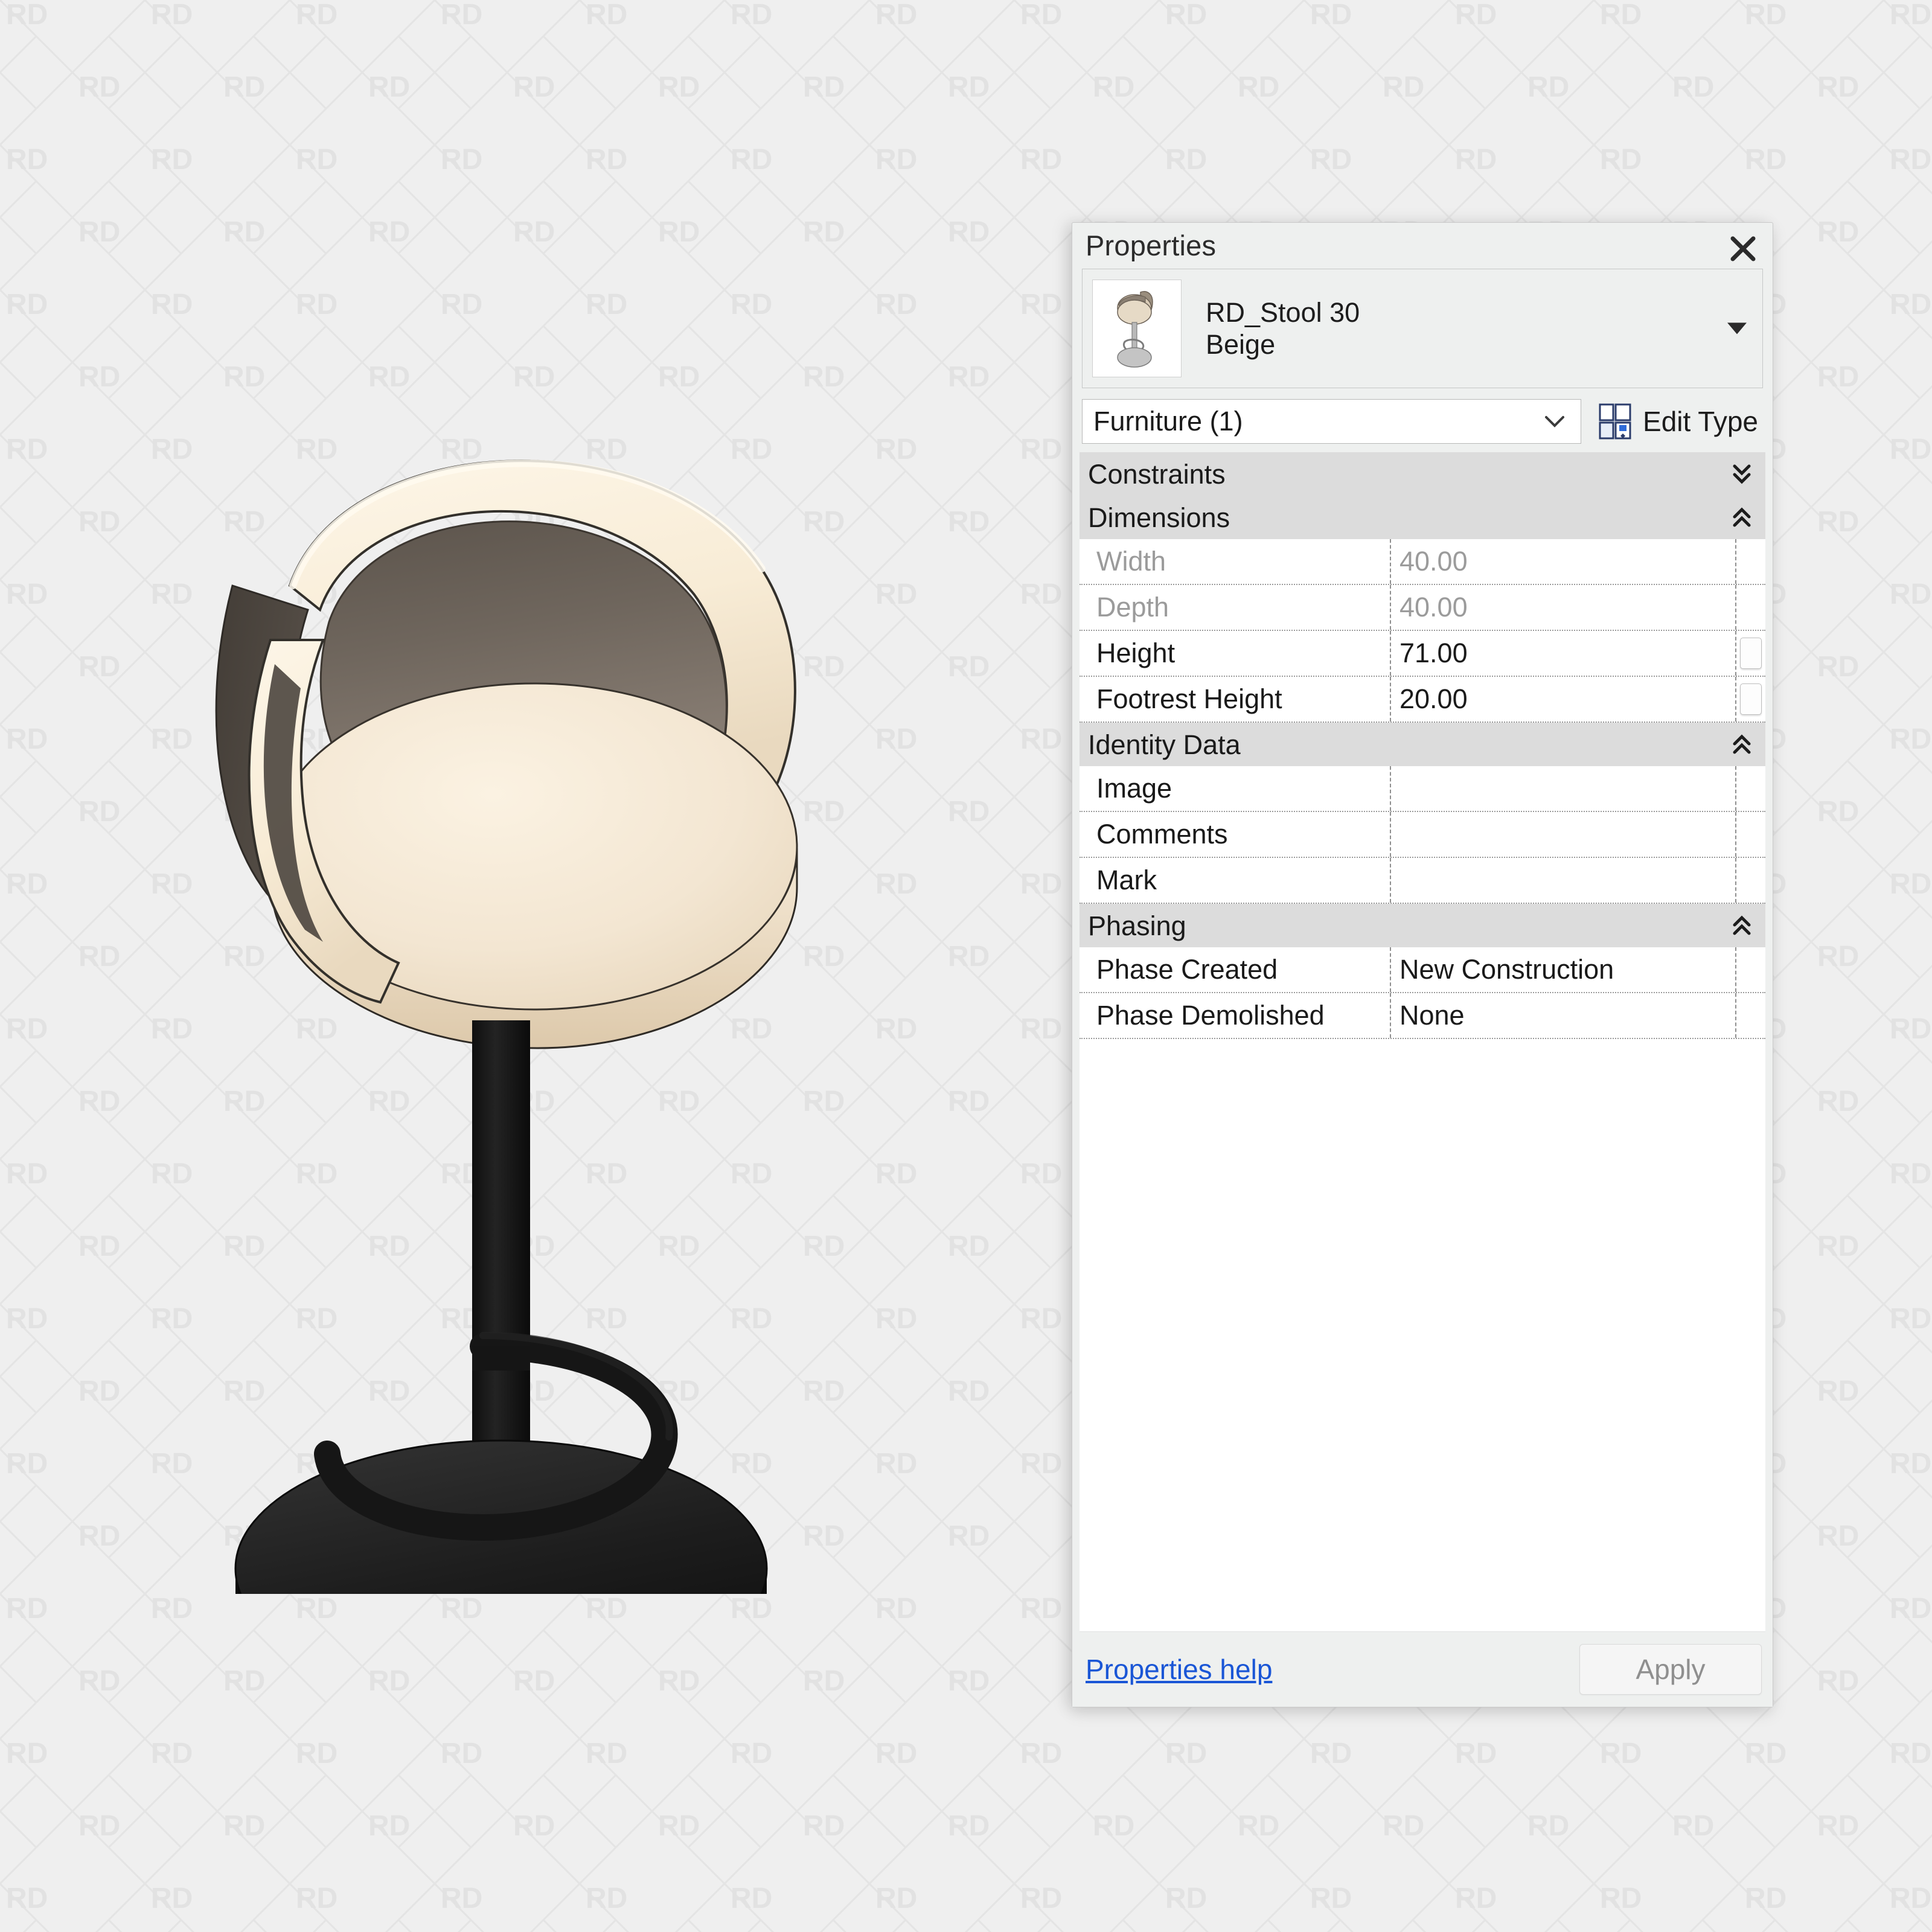 Image resolution: width=1932 pixels, height=1932 pixels. What do you see at coordinates (1151, 245) in the screenshot?
I see `page-title: Properties` at bounding box center [1151, 245].